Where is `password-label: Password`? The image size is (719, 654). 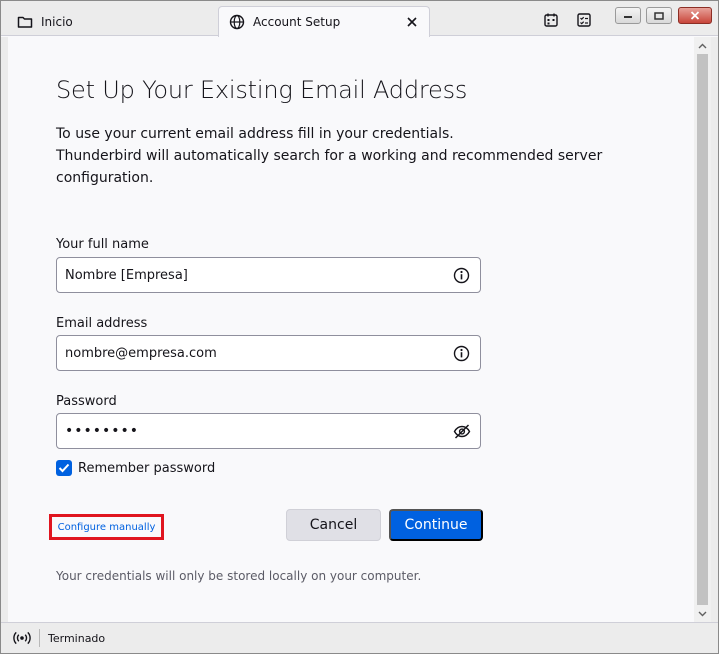 password-label: Password is located at coordinates (86, 401).